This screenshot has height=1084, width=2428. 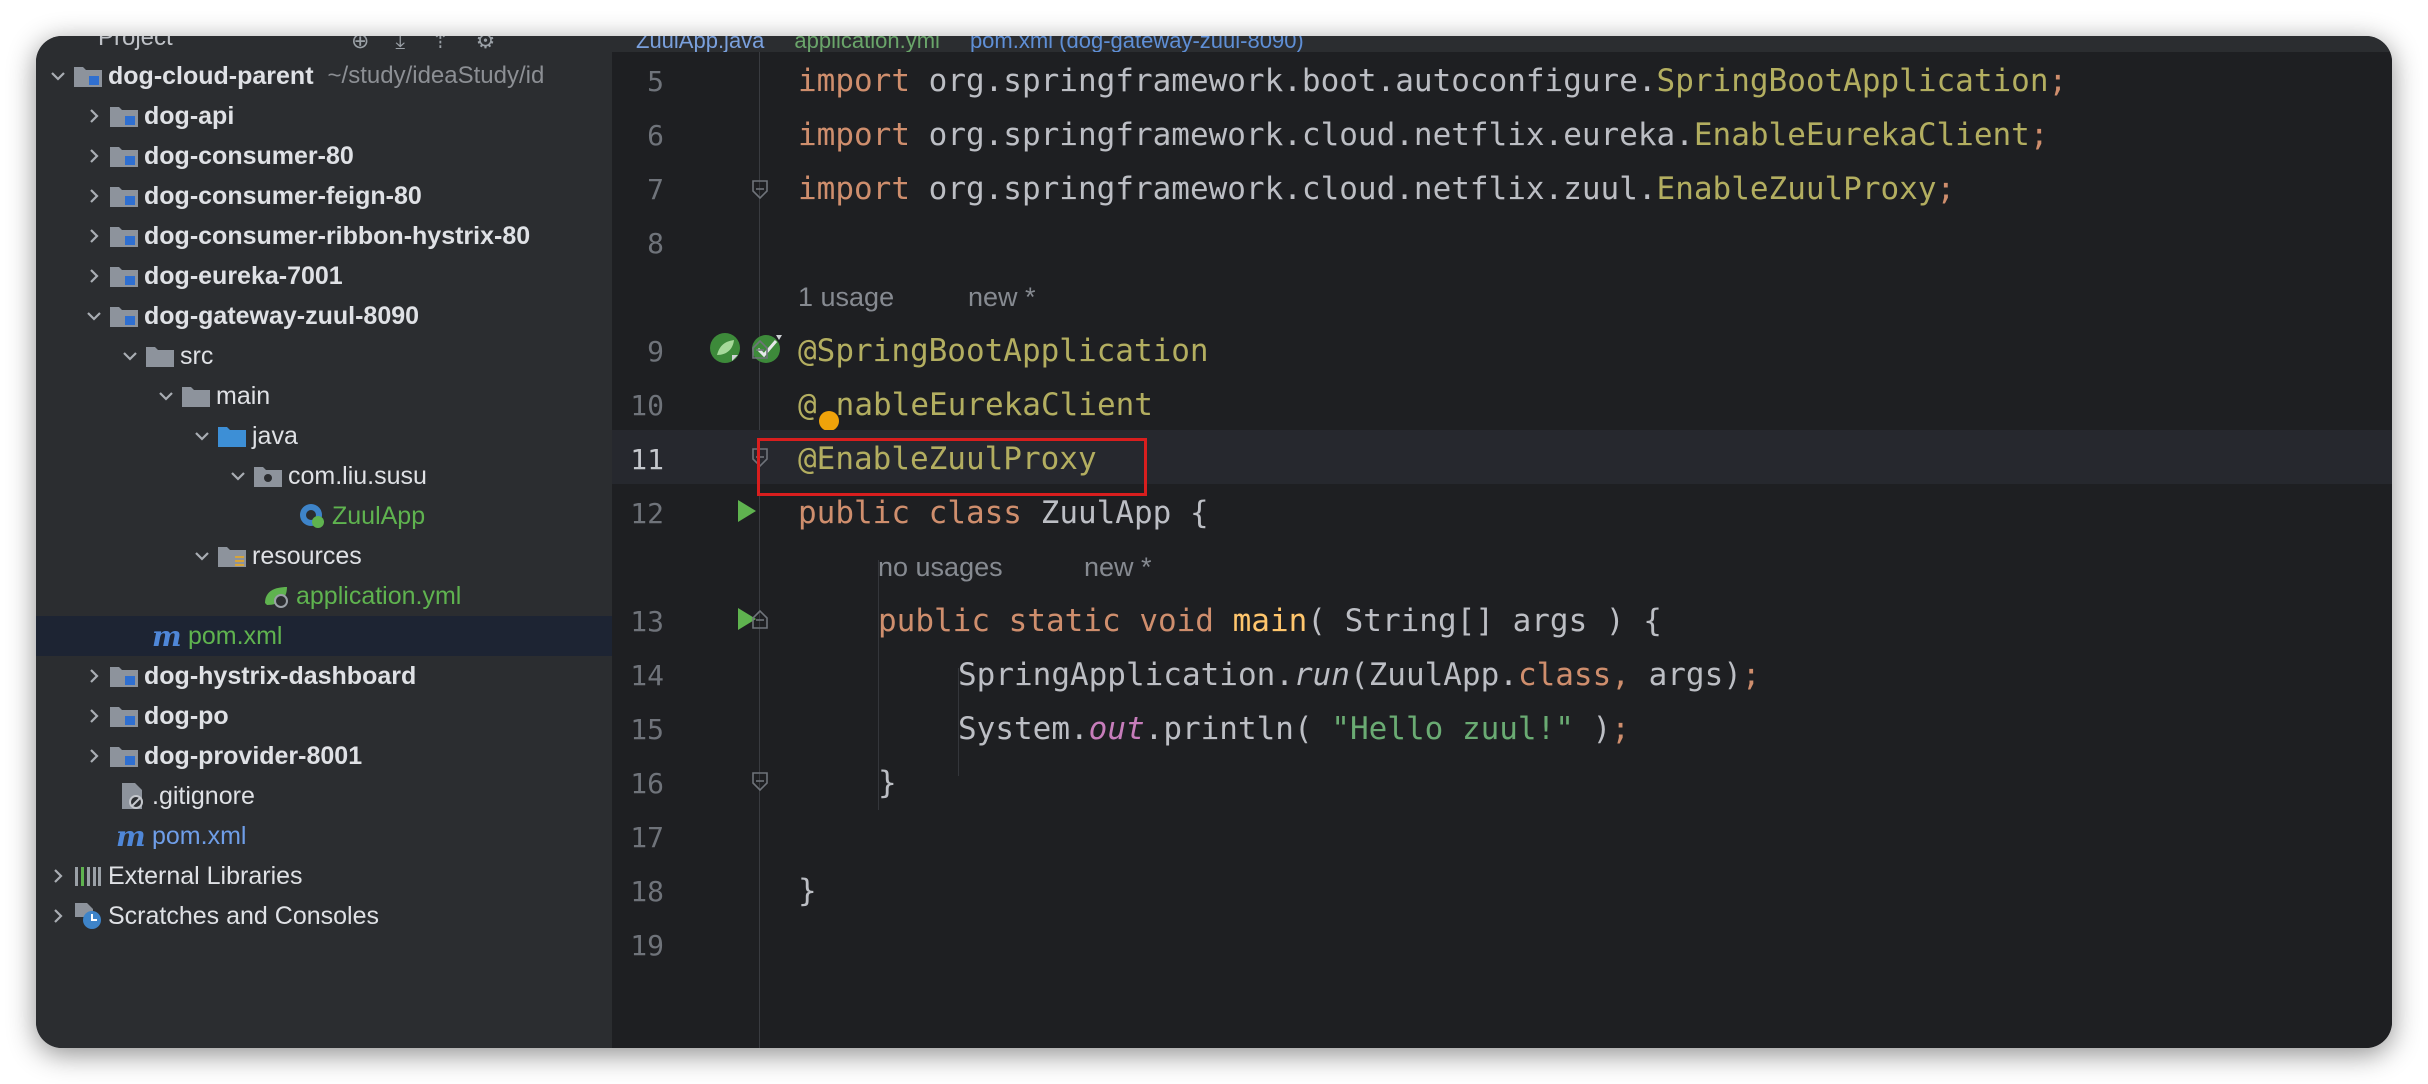 What do you see at coordinates (647, 459) in the screenshot?
I see `line-number: 11` at bounding box center [647, 459].